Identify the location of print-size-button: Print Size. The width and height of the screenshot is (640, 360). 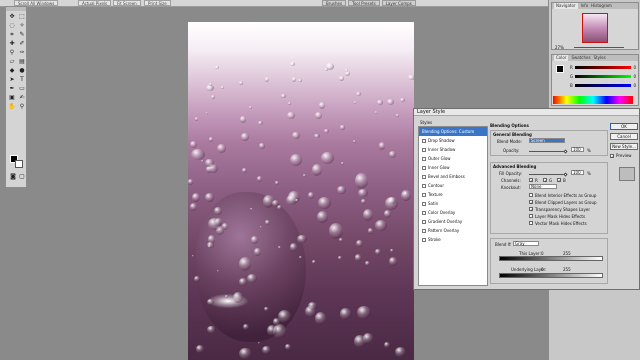
(157, 3).